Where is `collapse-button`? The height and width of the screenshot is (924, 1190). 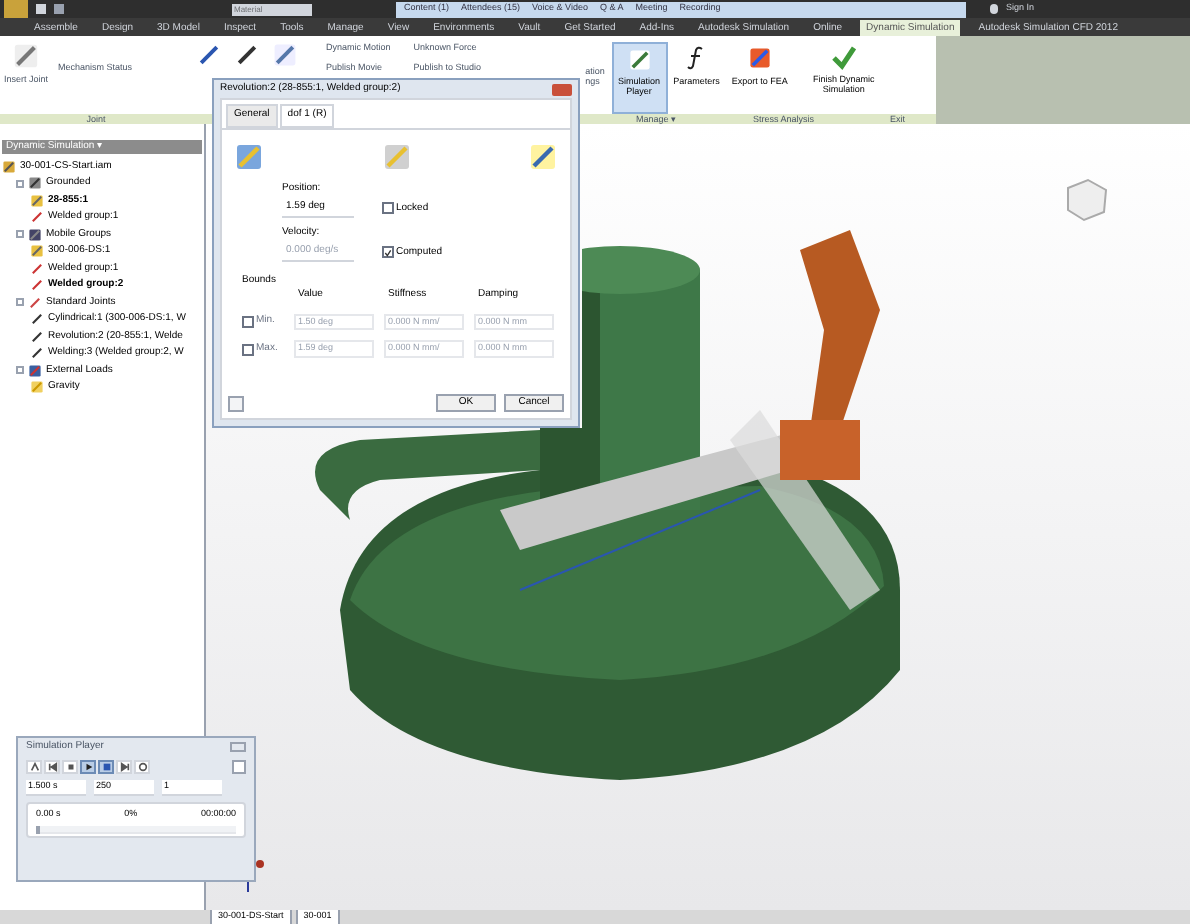 collapse-button is located at coordinates (238, 747).